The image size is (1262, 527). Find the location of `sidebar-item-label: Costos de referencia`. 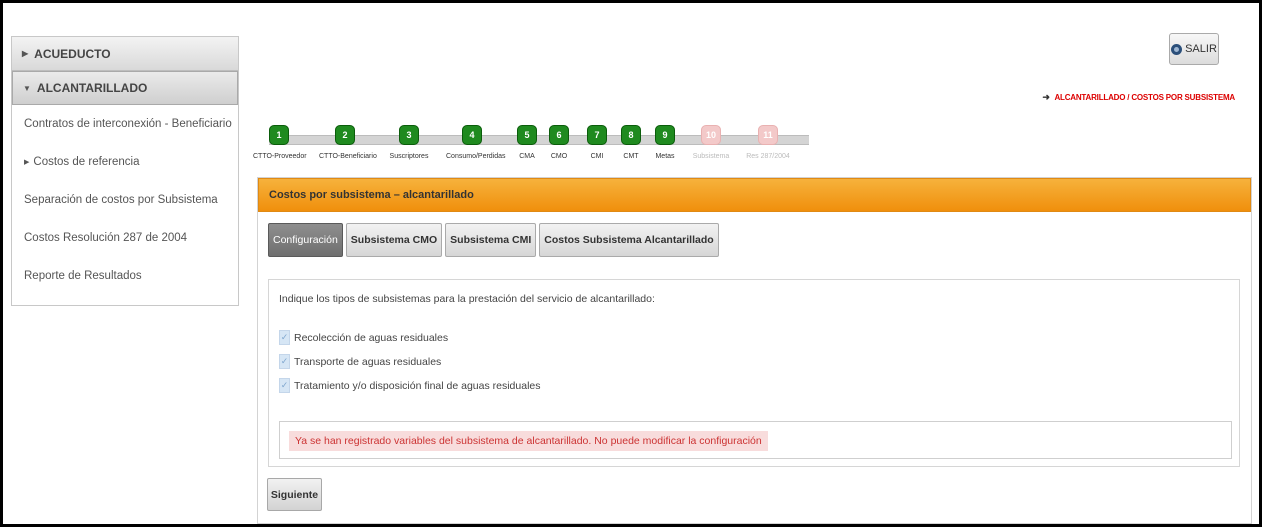

sidebar-item-label: Costos de referencia is located at coordinates (86, 162).